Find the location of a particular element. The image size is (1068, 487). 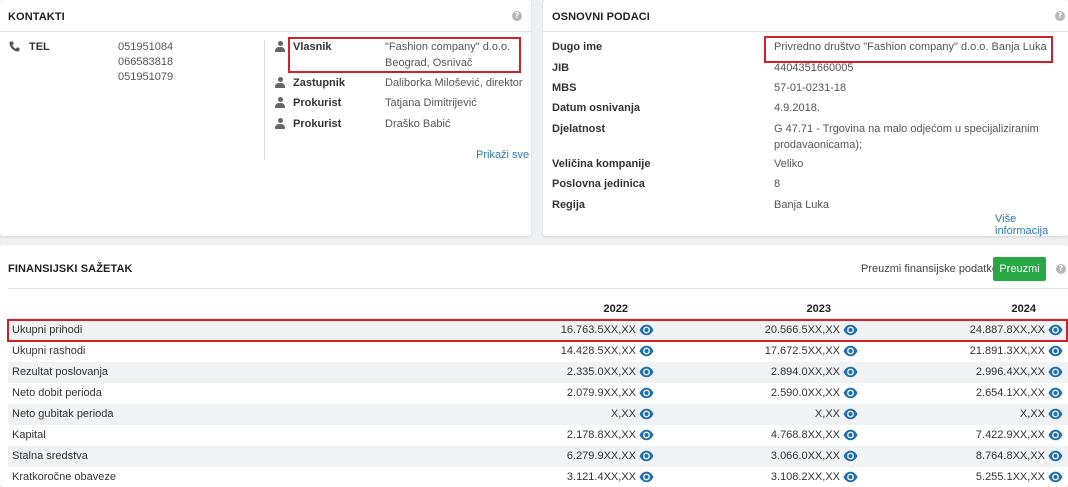

row-label: Kapital is located at coordinates (29, 435).